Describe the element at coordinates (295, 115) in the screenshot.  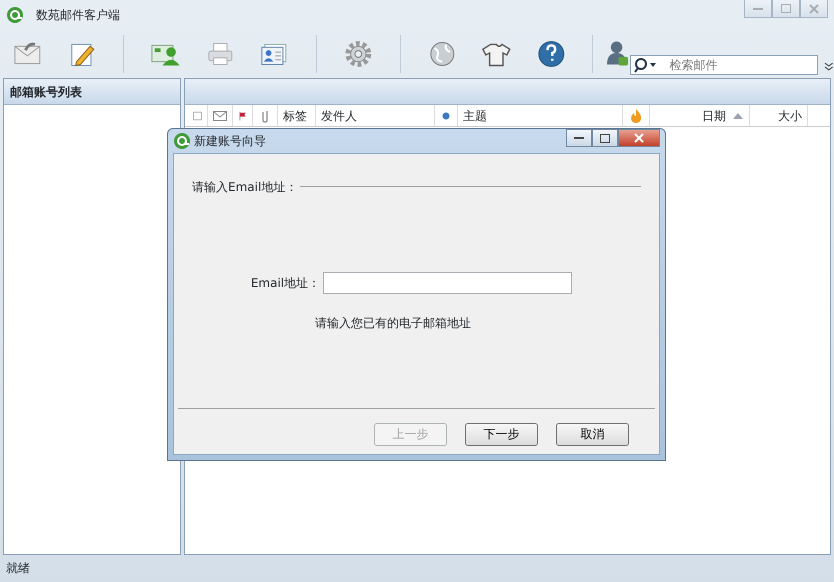
I see `column-header: 标签` at that location.